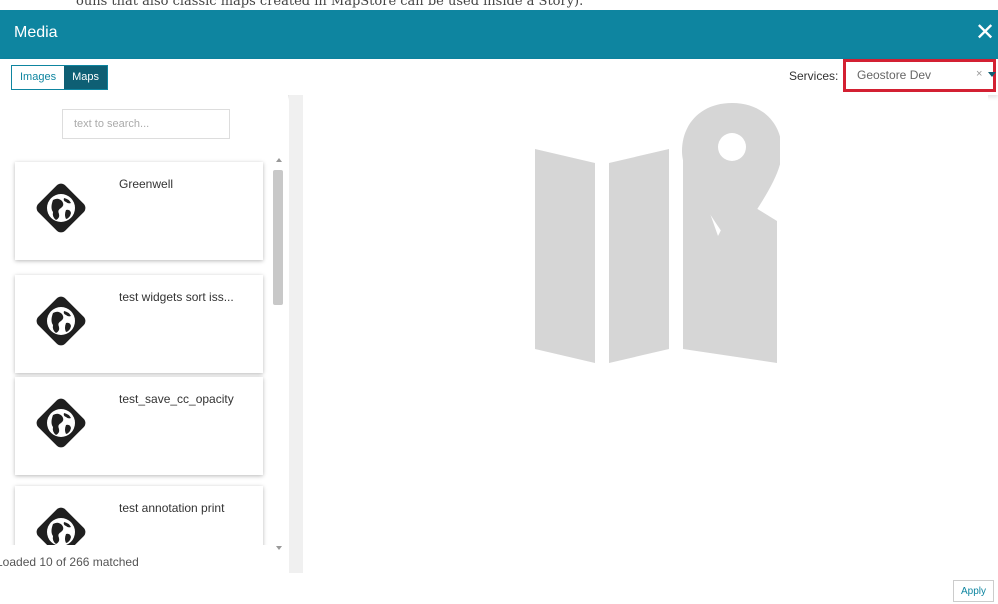 The width and height of the screenshot is (998, 604). I want to click on modal-title: Media, so click(36, 32).